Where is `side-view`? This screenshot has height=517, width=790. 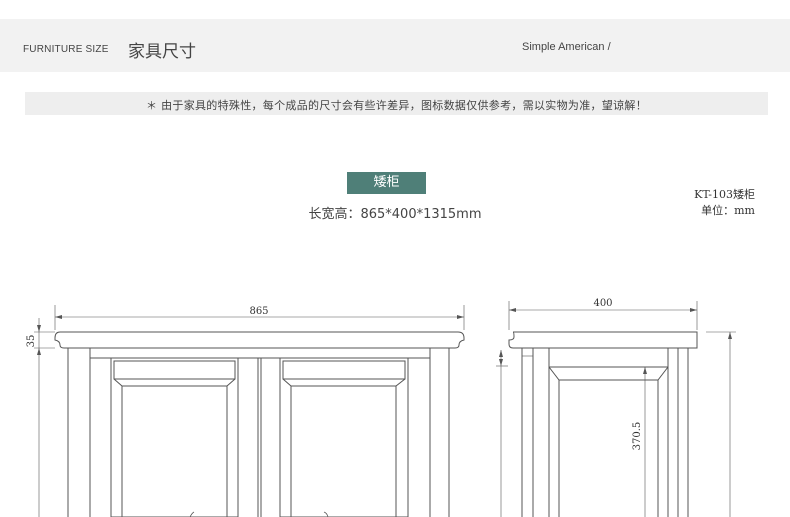 side-view is located at coordinates (616, 409).